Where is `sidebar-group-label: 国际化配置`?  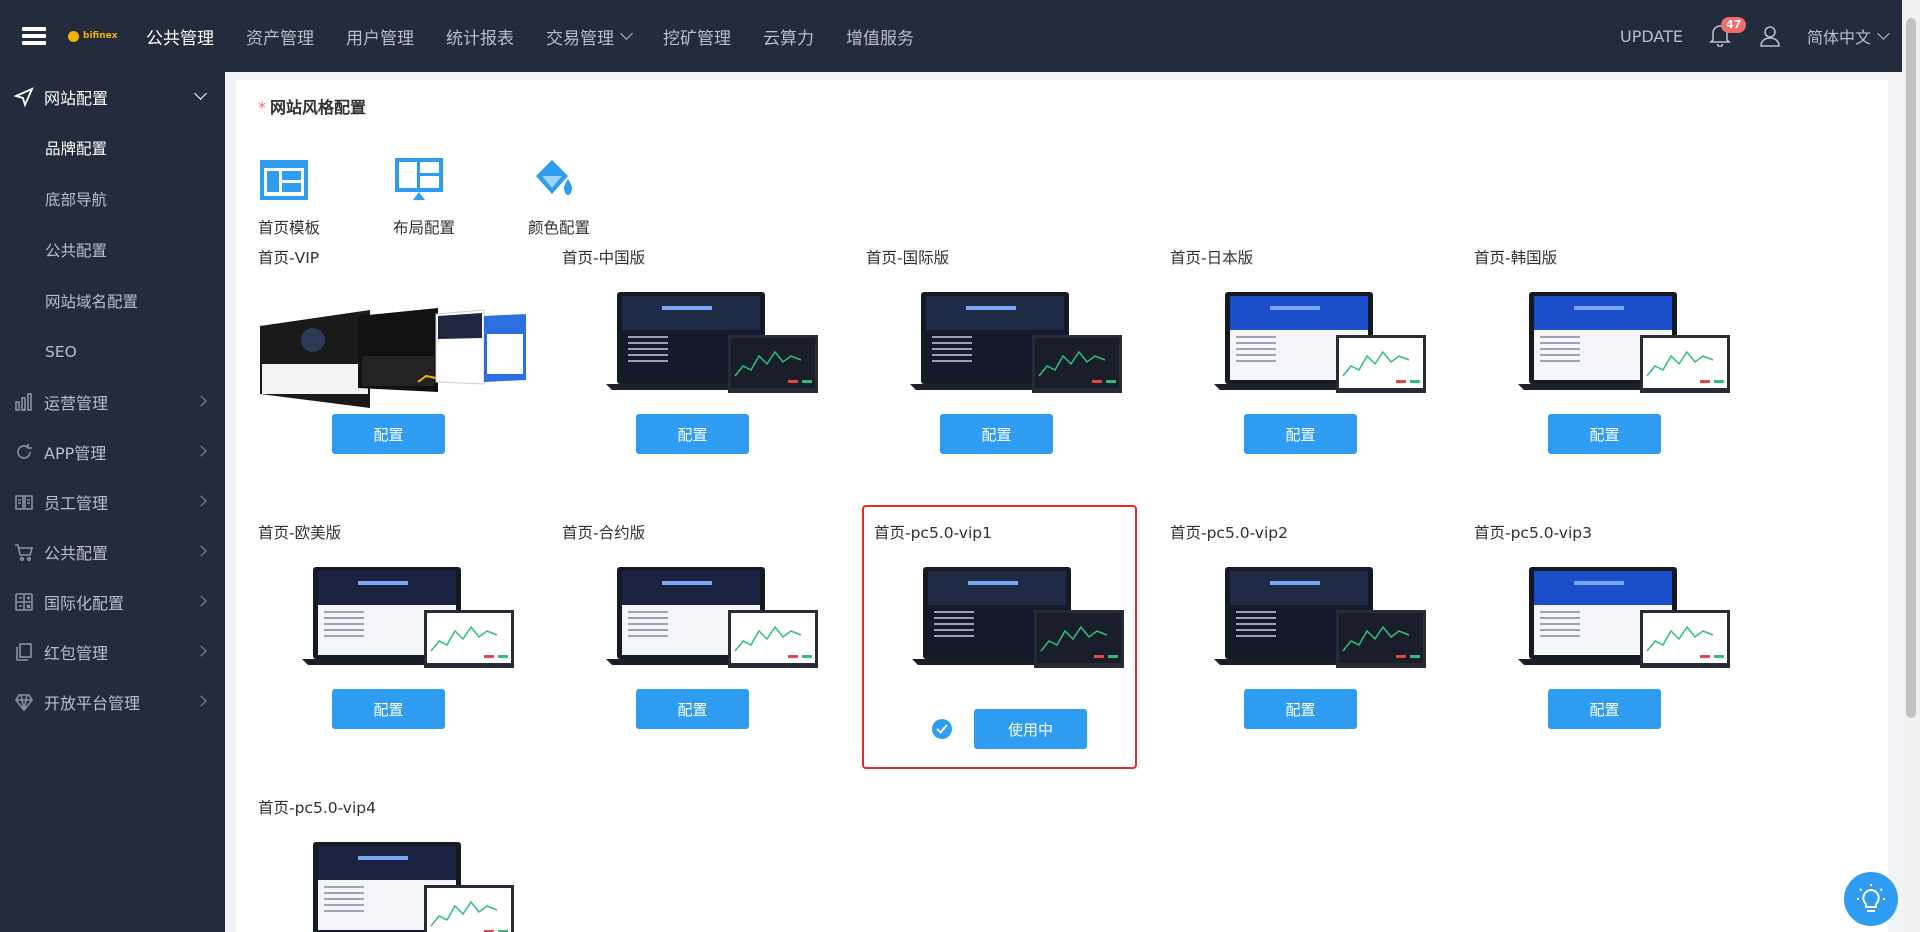
sidebar-group-label: 国际化配置 is located at coordinates (84, 603).